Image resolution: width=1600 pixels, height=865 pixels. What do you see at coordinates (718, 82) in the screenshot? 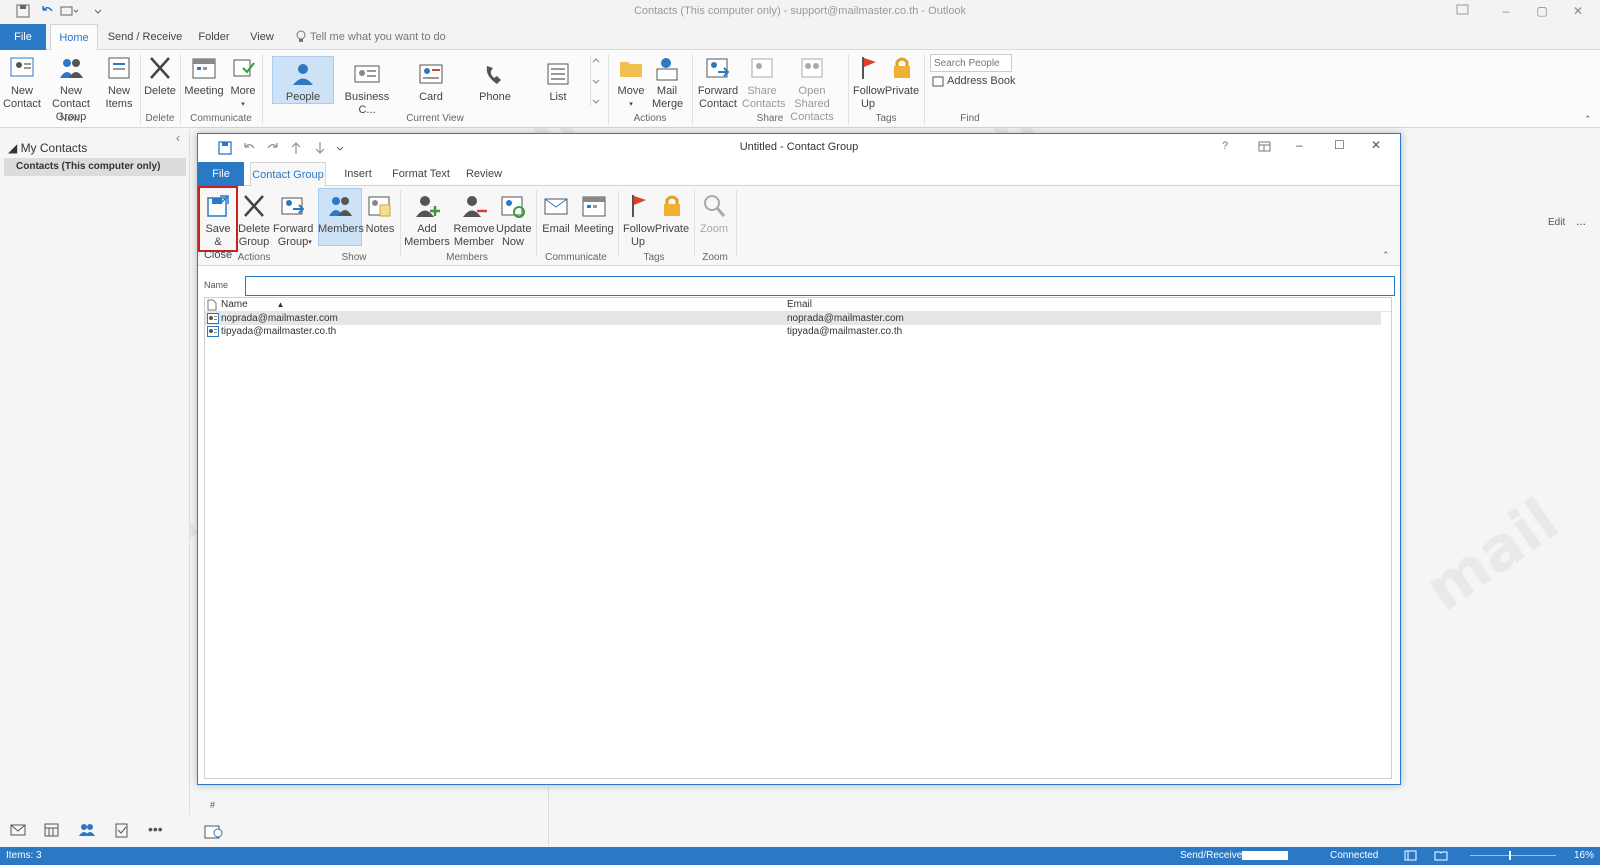
I see `forward-contact-button: Forward Contact` at bounding box center [718, 82].